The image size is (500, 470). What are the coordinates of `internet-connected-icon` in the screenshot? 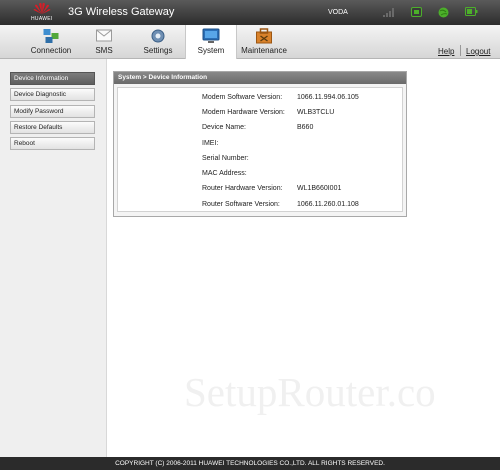 It's located at (443, 12).